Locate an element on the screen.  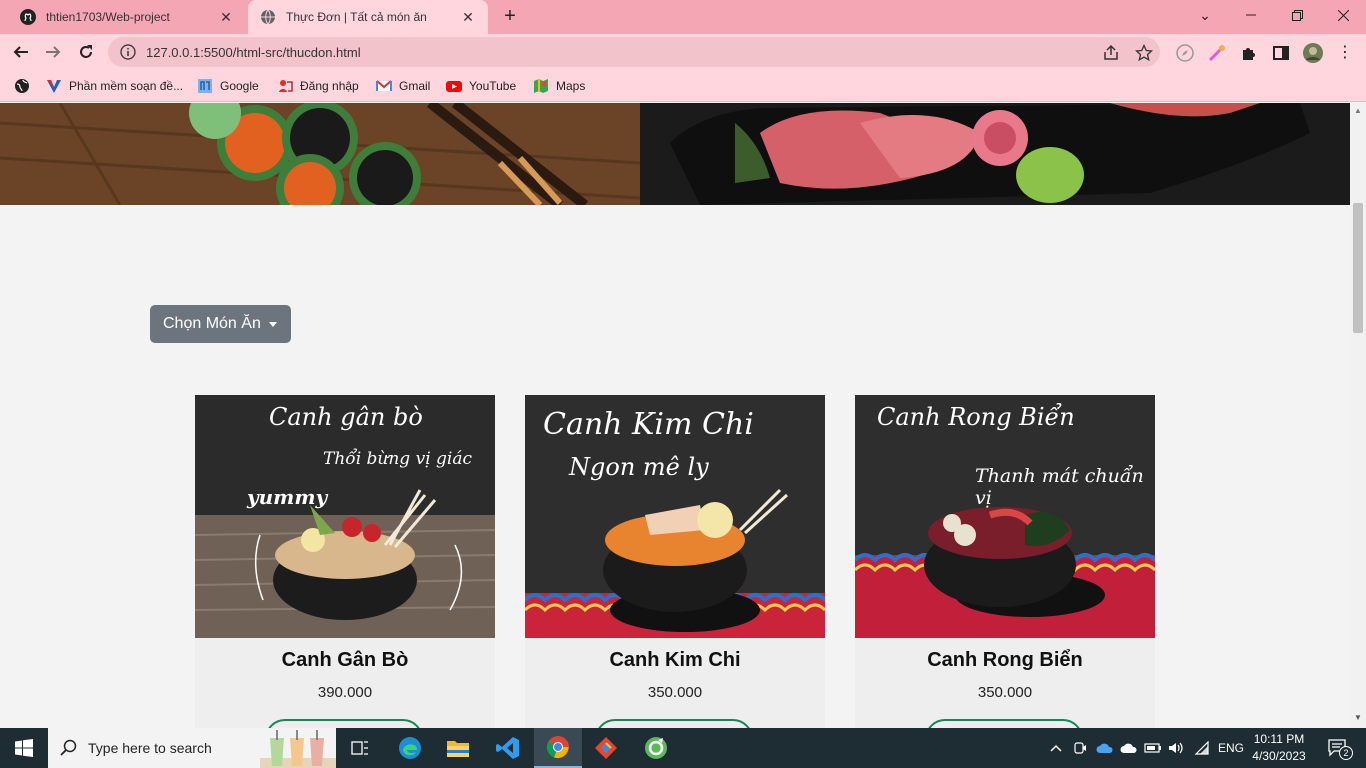
bookmark-label: Google is located at coordinates (239, 86).